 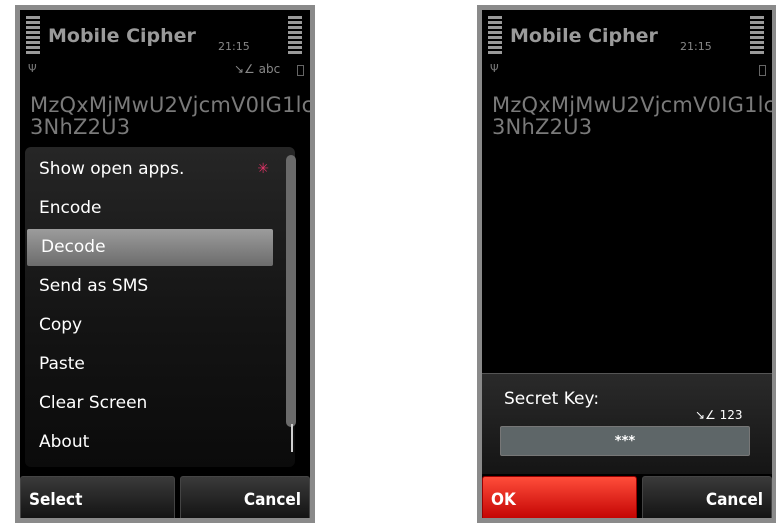 I want to click on secret-key-dialog: Secret Key: ↘∠ 123 ***, so click(x=627, y=423).